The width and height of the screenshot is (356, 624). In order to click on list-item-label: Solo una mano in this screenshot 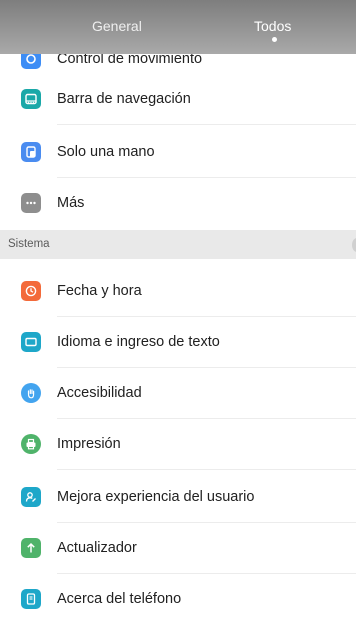, I will do `click(106, 152)`.